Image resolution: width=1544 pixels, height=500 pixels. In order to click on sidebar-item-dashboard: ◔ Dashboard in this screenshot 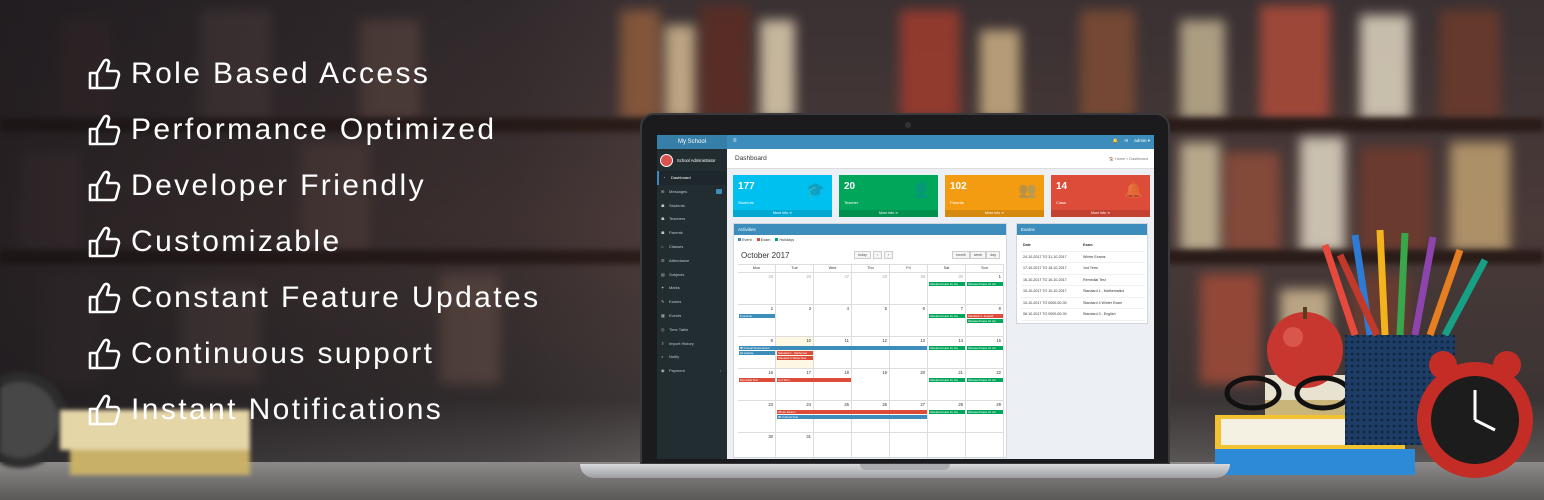, I will do `click(692, 178)`.